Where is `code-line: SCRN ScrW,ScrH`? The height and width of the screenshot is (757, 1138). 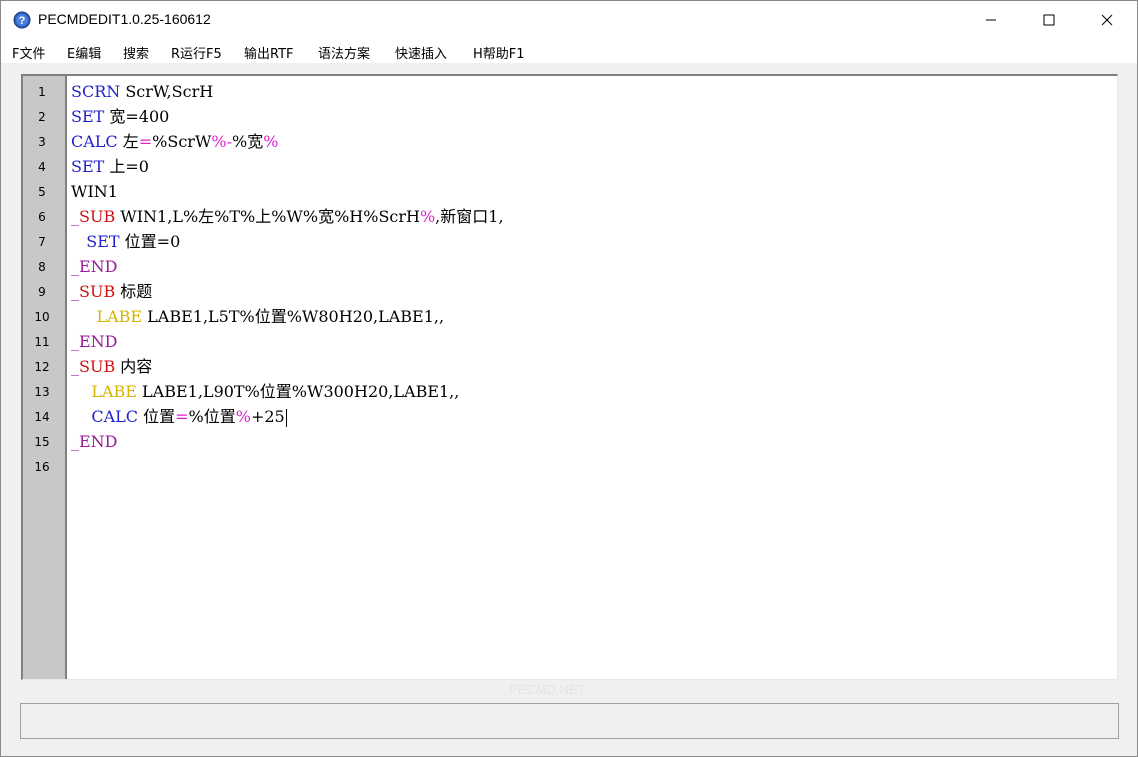 code-line: SCRN ScrW,ScrH is located at coordinates (142, 91).